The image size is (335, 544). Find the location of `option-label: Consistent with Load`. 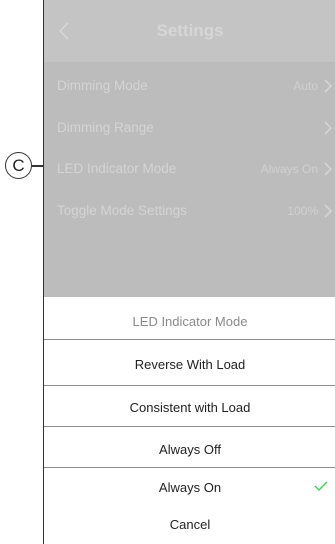

option-label: Consistent with Load is located at coordinates (190, 407).